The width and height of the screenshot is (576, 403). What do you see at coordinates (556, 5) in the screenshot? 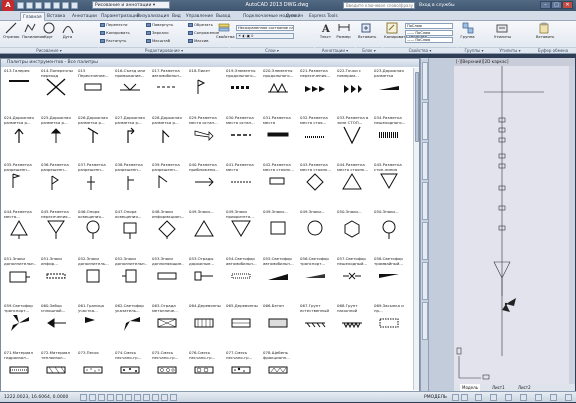
I see `maximize-button: □` at bounding box center [556, 5].